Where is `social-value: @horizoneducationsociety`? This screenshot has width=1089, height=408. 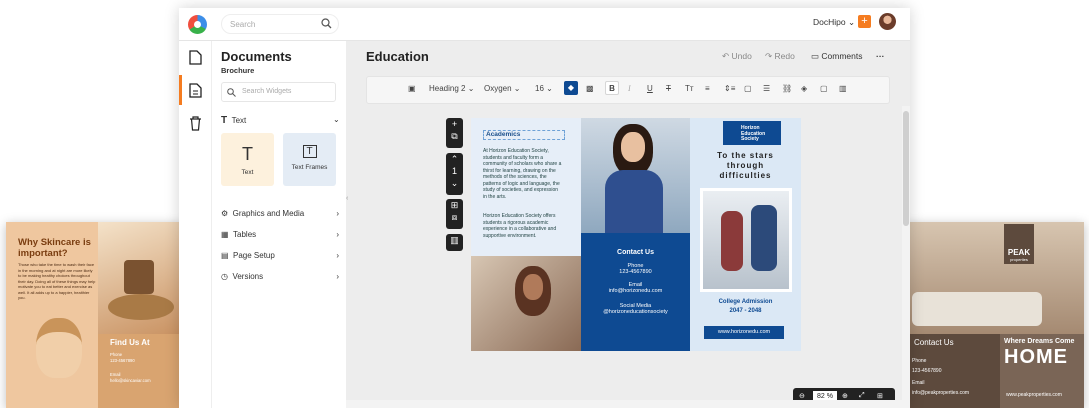 social-value: @horizoneducationsociety is located at coordinates (635, 312).